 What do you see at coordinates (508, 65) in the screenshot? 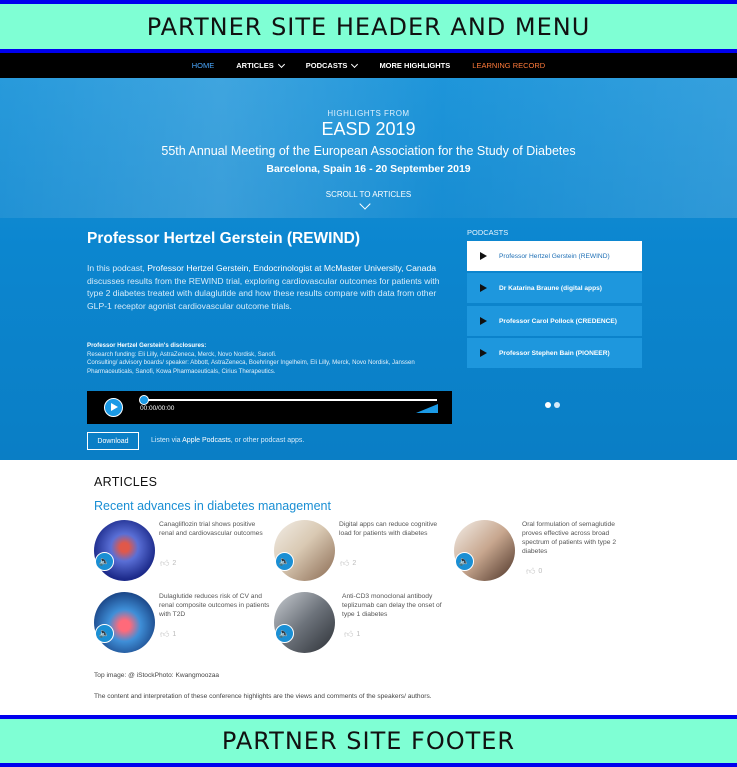
I see `nav-learning-record: LEARNING RECORD` at bounding box center [508, 65].